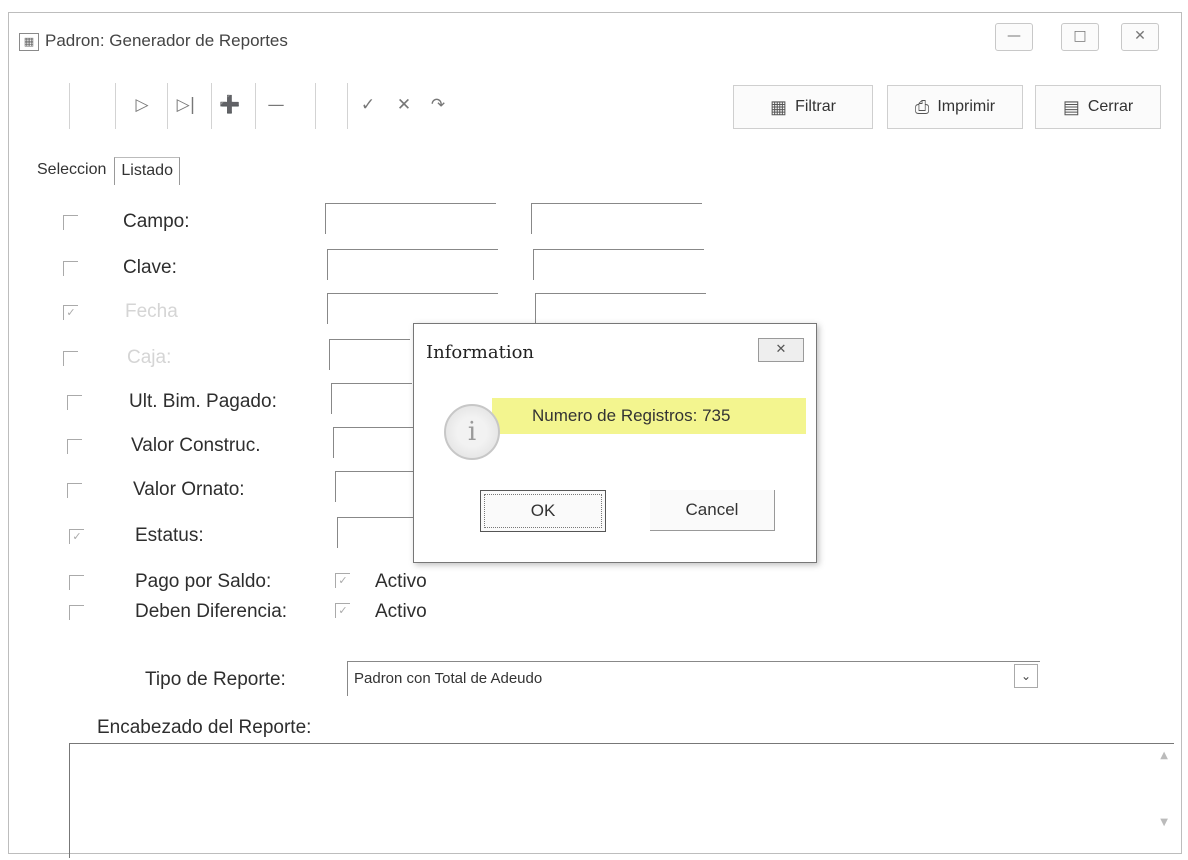 This screenshot has height=860, width=1188. I want to click on fecha-label: Fecha, so click(151, 311).